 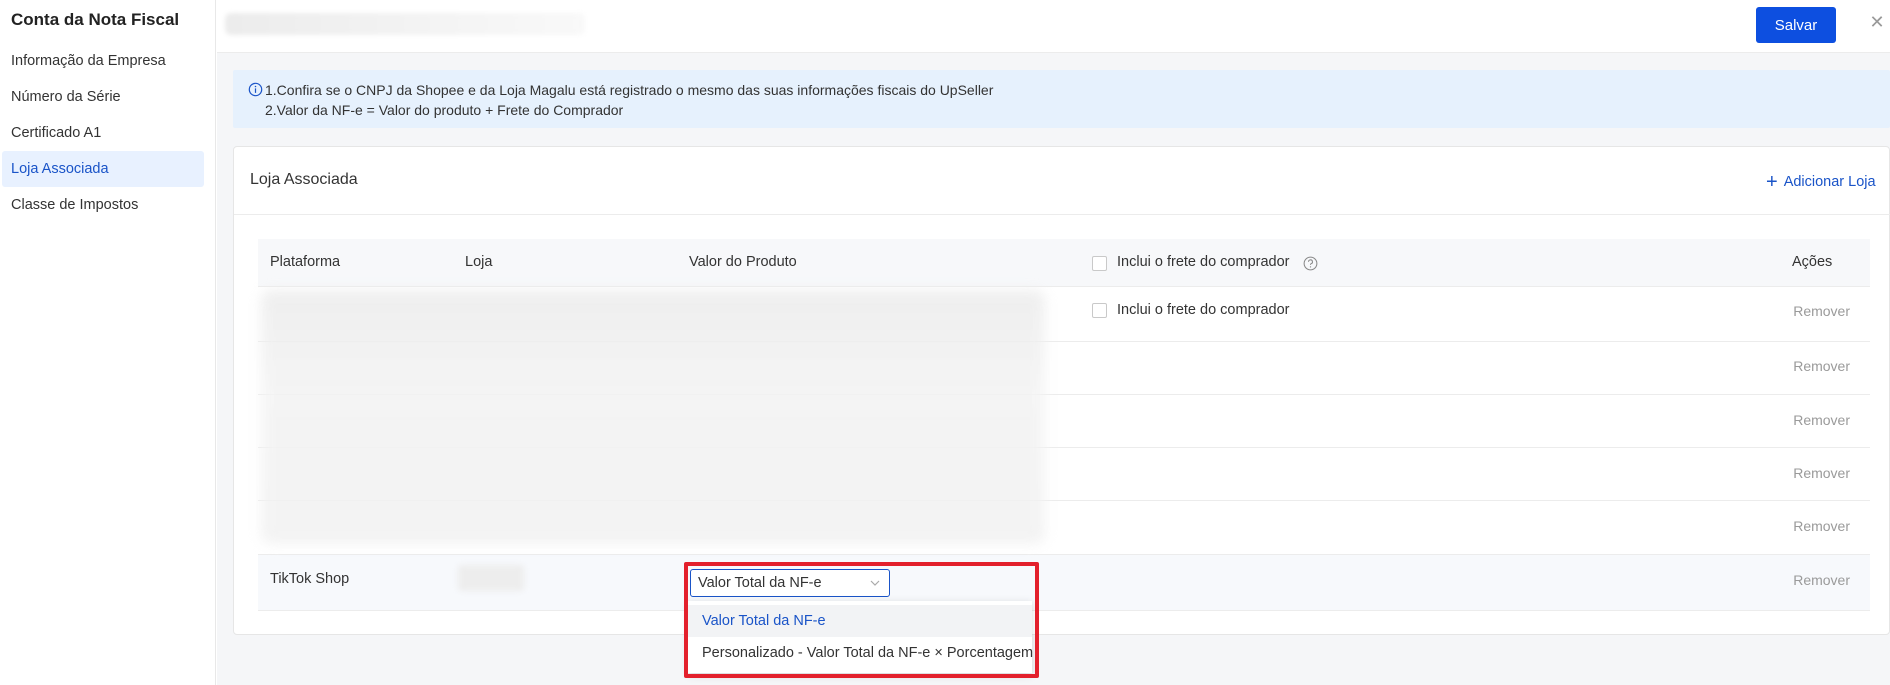 What do you see at coordinates (875, 583) in the screenshot?
I see `chevron-down-icon` at bounding box center [875, 583].